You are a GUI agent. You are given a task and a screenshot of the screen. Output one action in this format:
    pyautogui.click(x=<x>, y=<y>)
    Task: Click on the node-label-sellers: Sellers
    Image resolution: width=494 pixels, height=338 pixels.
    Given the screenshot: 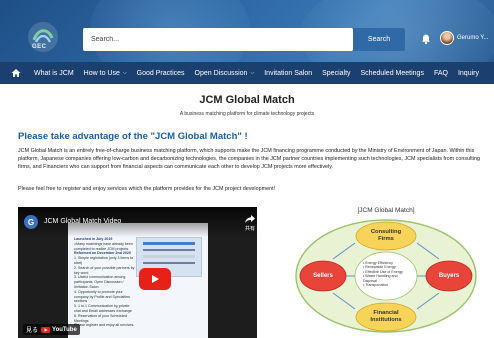 What is the action you would take?
    pyautogui.click(x=323, y=276)
    